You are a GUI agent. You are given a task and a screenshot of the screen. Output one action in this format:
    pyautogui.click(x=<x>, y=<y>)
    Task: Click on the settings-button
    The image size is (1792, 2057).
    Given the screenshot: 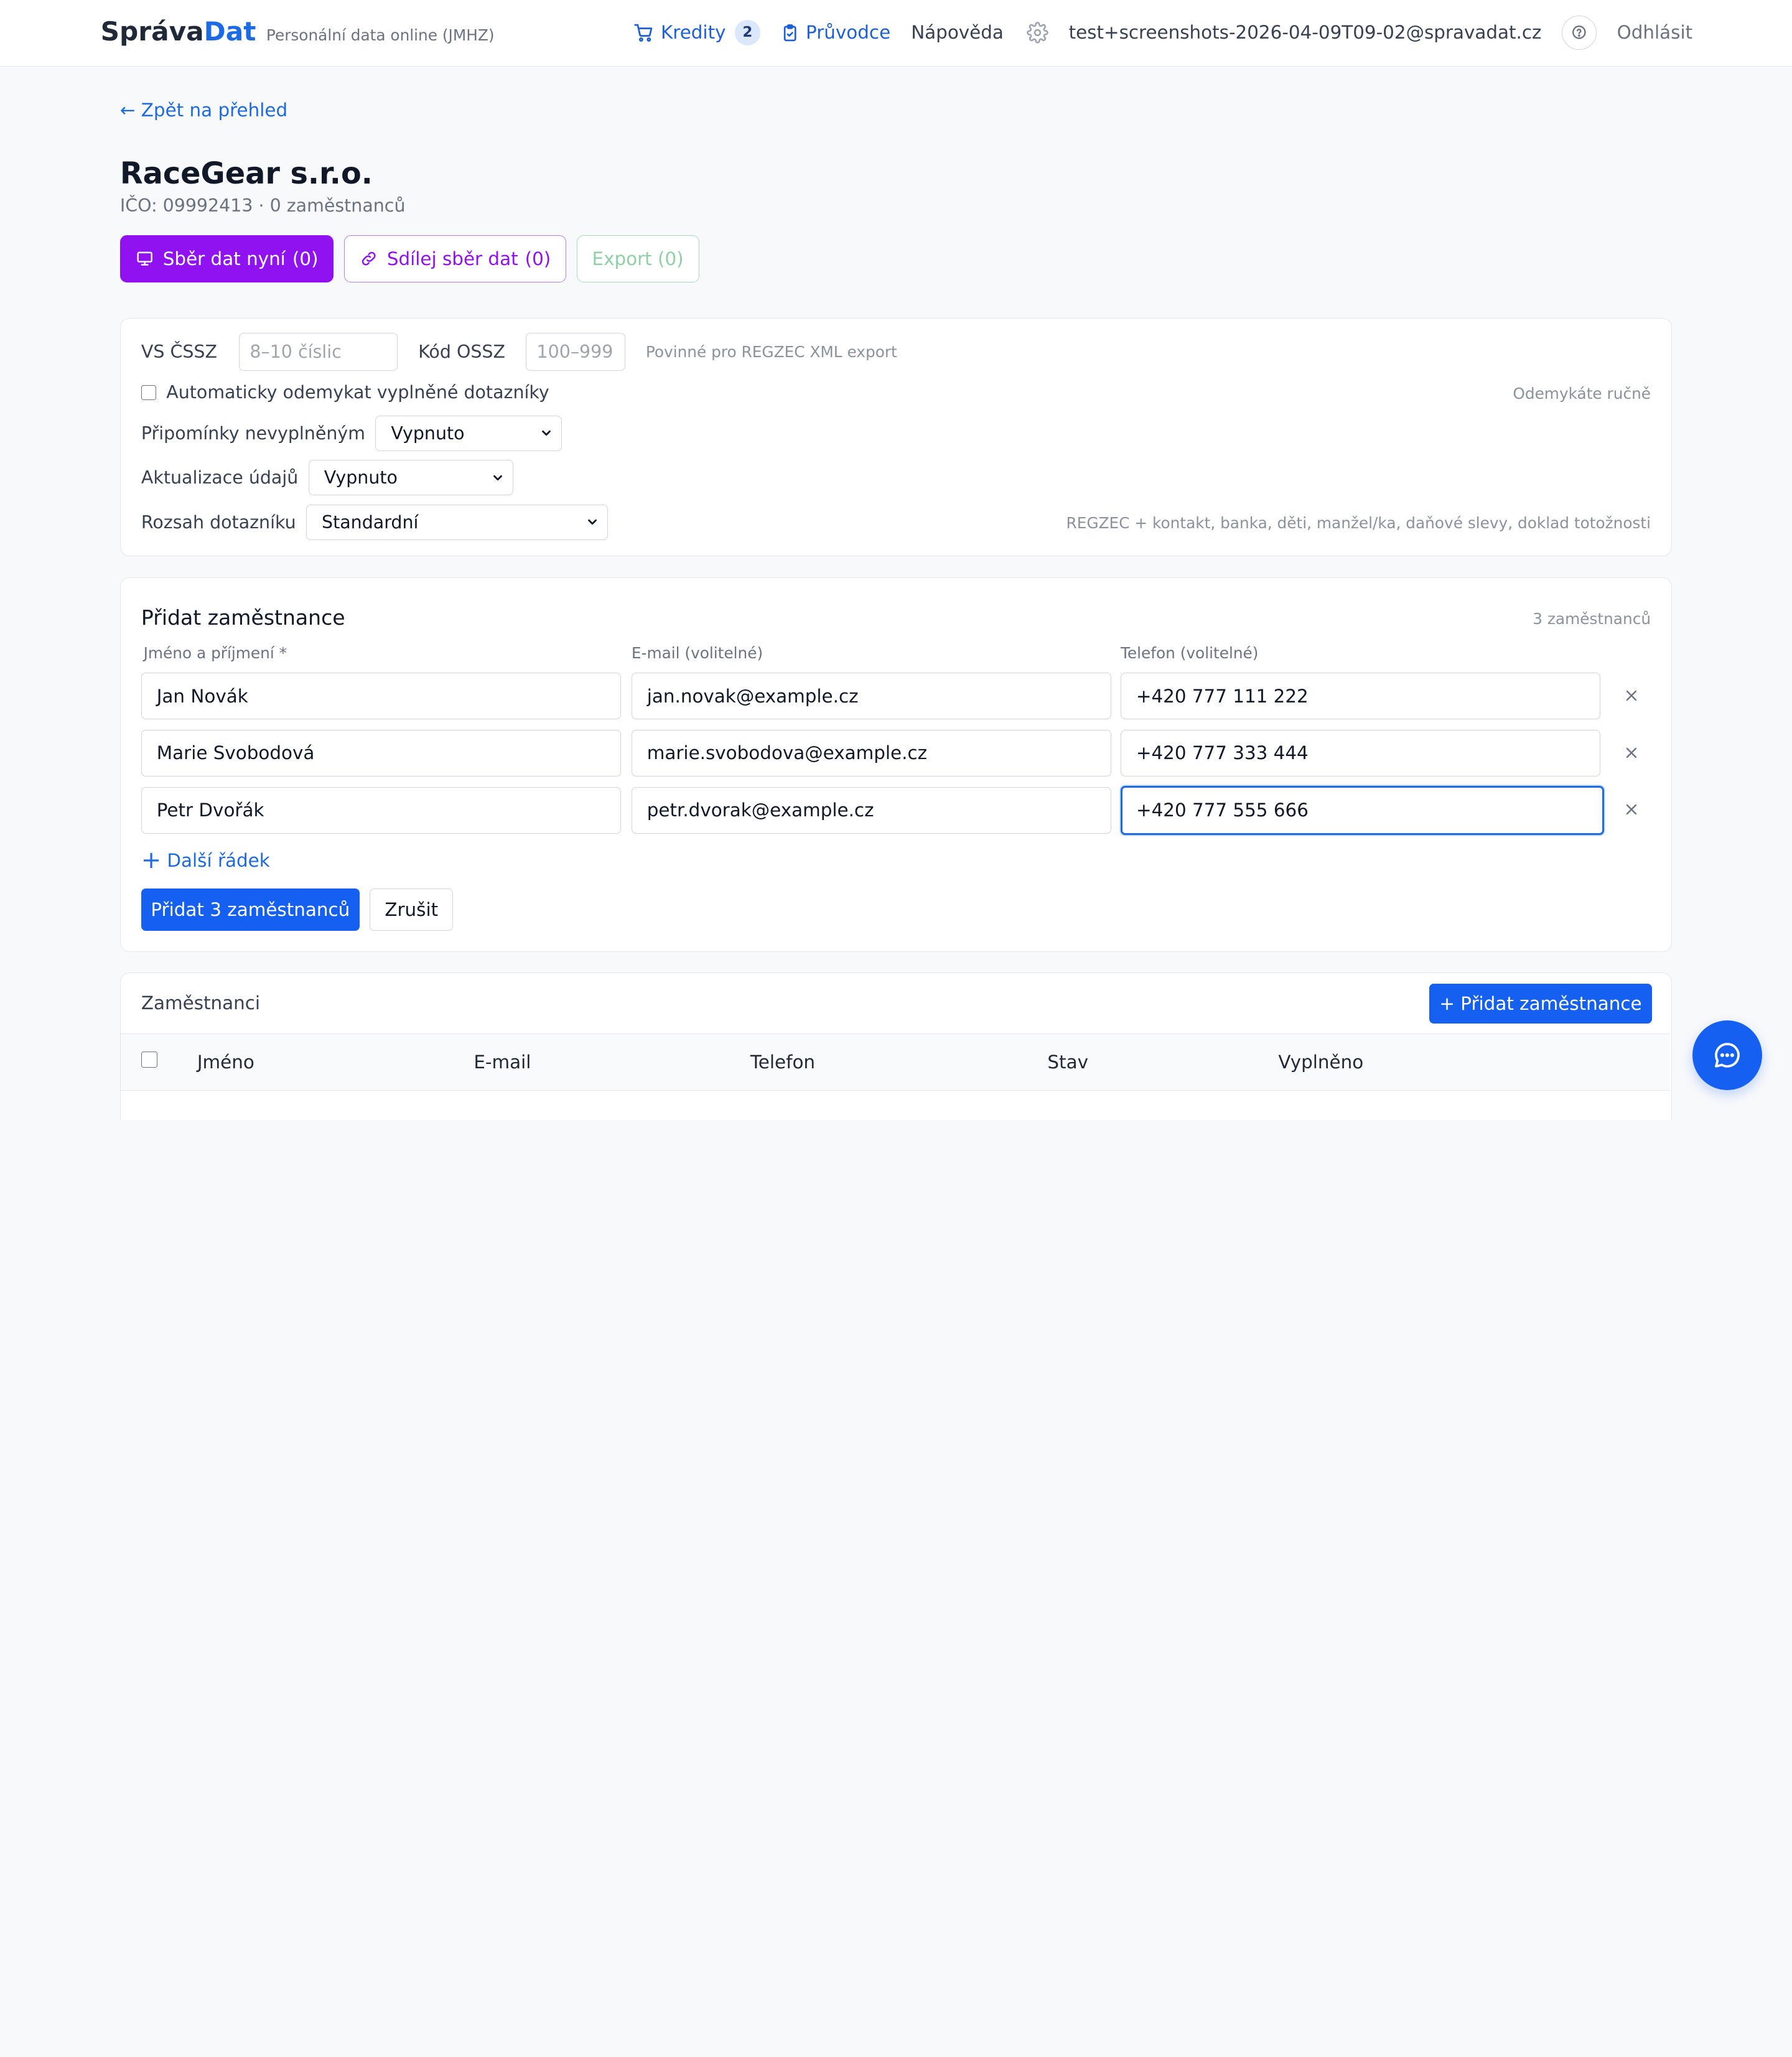 What is the action you would take?
    pyautogui.click(x=1037, y=33)
    